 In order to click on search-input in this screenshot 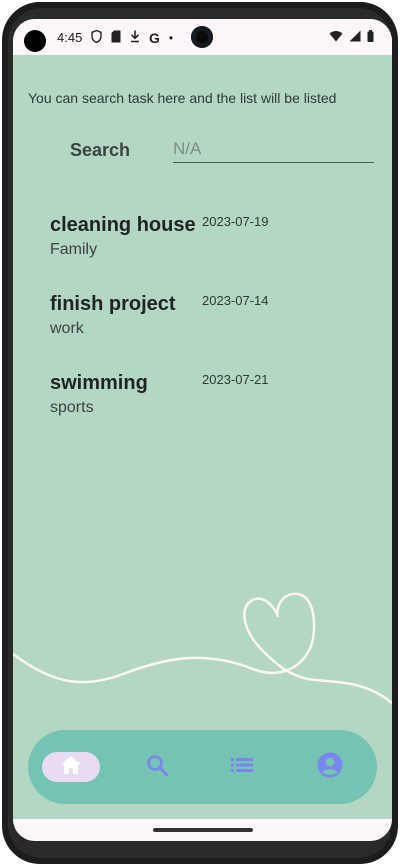, I will do `click(273, 149)`.